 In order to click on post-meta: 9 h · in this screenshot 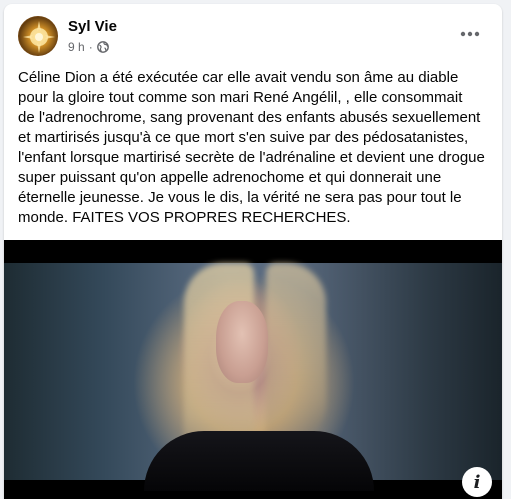, I will do `click(88, 47)`.